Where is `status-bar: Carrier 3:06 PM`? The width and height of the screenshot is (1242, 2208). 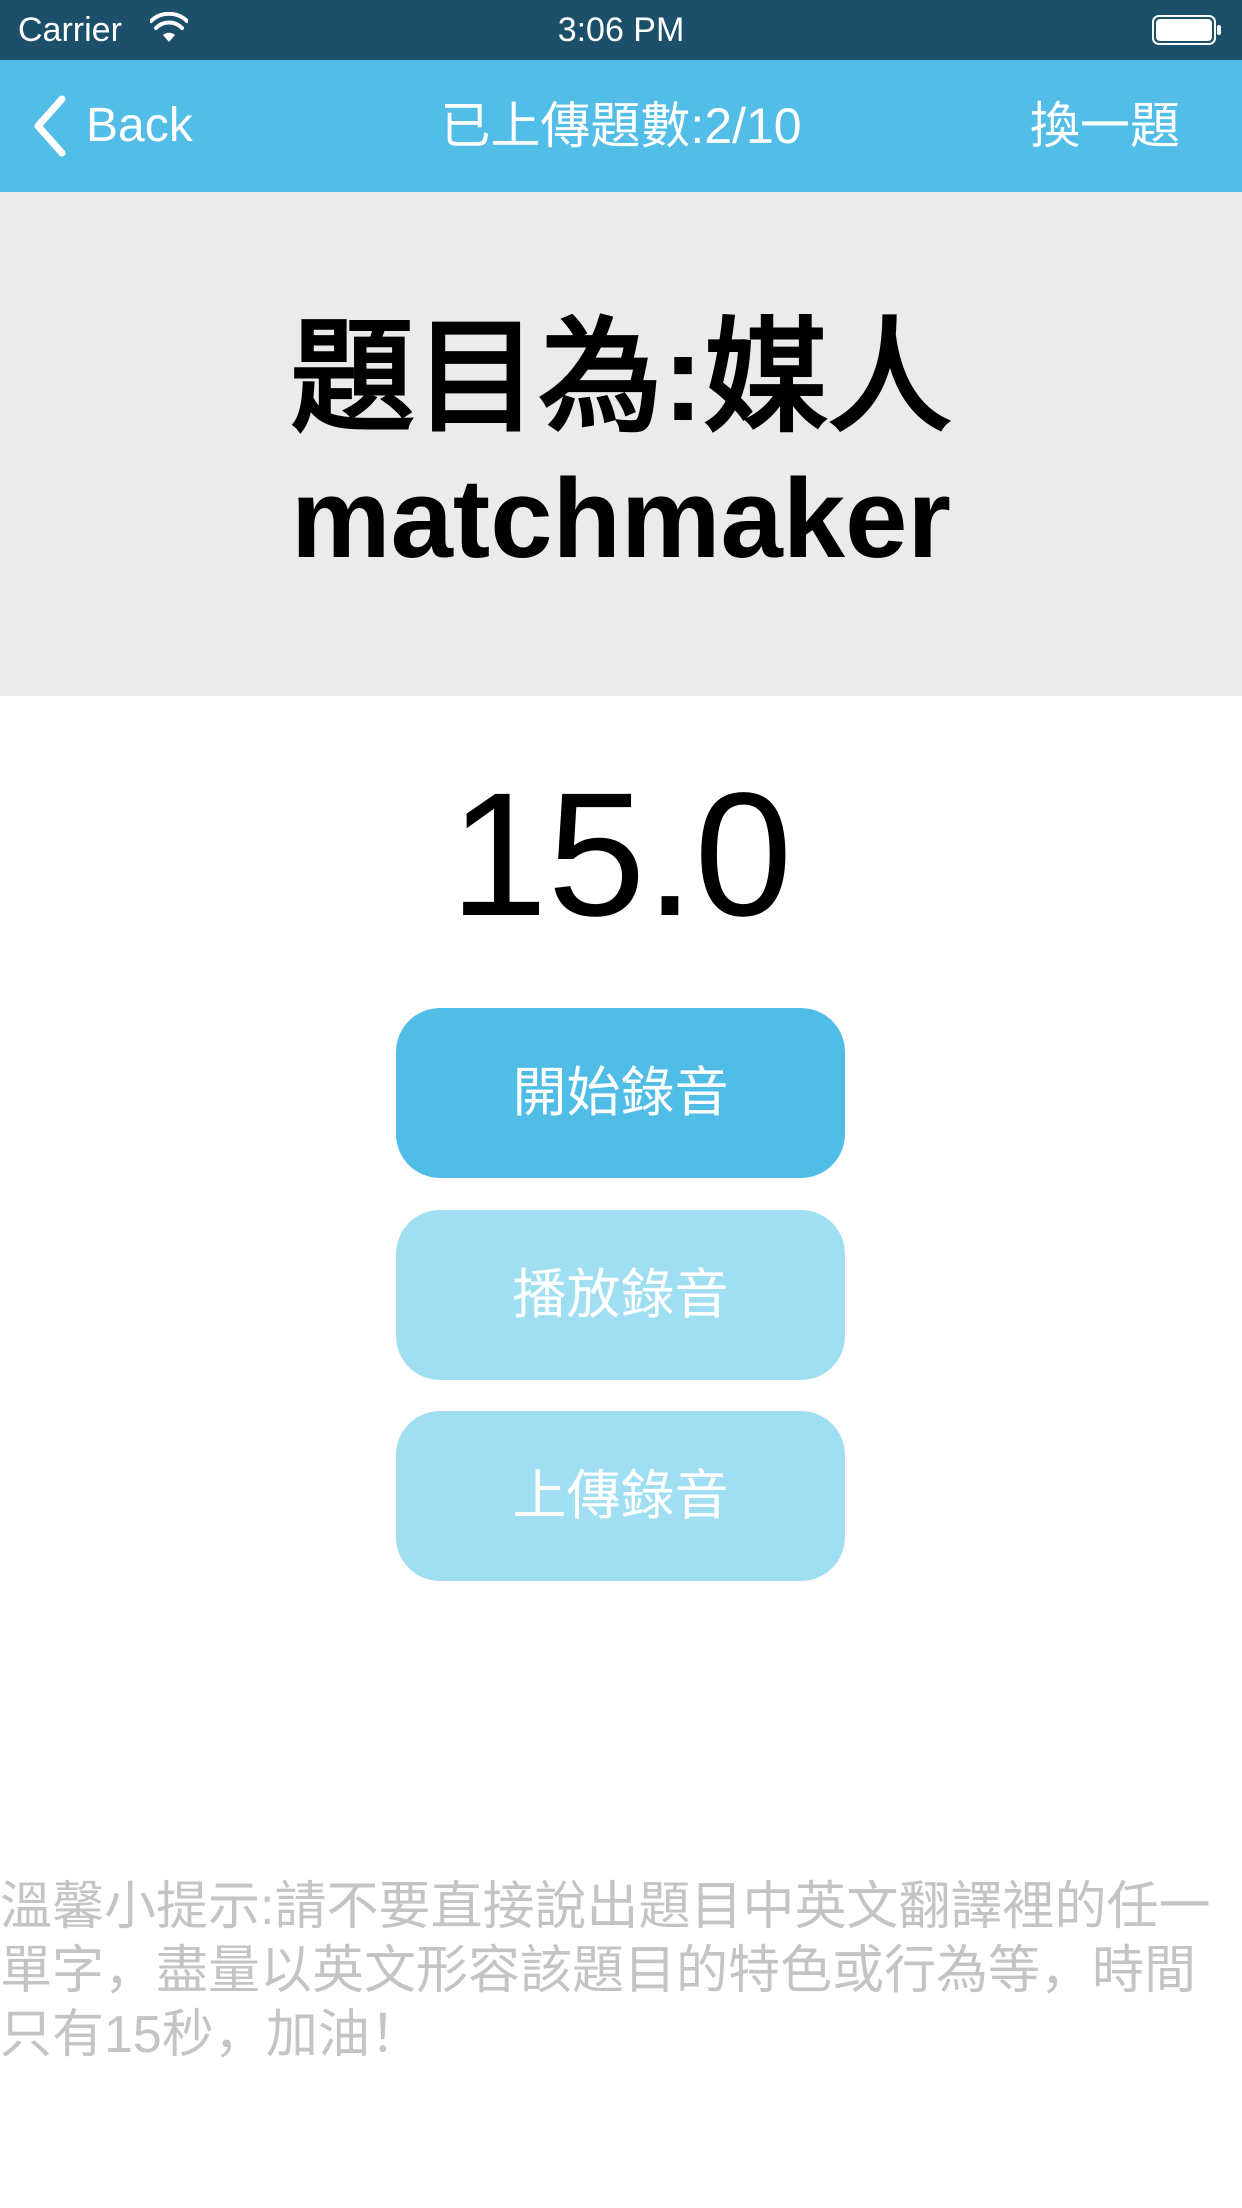
status-bar: Carrier 3:06 PM is located at coordinates (621, 30).